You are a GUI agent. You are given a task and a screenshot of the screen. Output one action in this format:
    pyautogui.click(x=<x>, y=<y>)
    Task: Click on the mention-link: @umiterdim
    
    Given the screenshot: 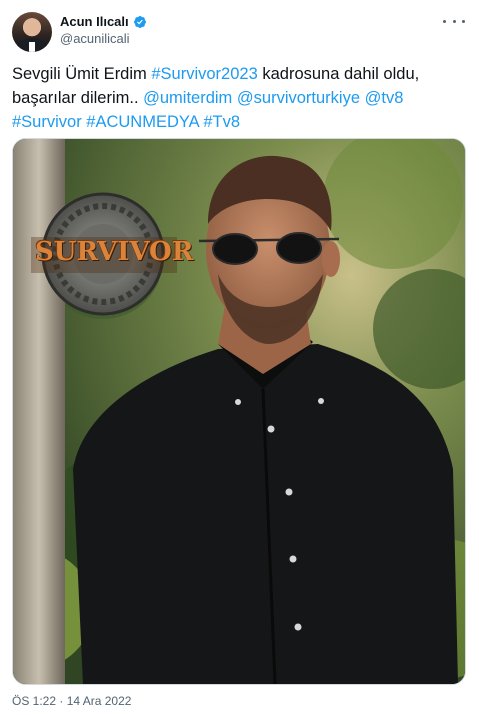 What is the action you would take?
    pyautogui.click(x=187, y=98)
    